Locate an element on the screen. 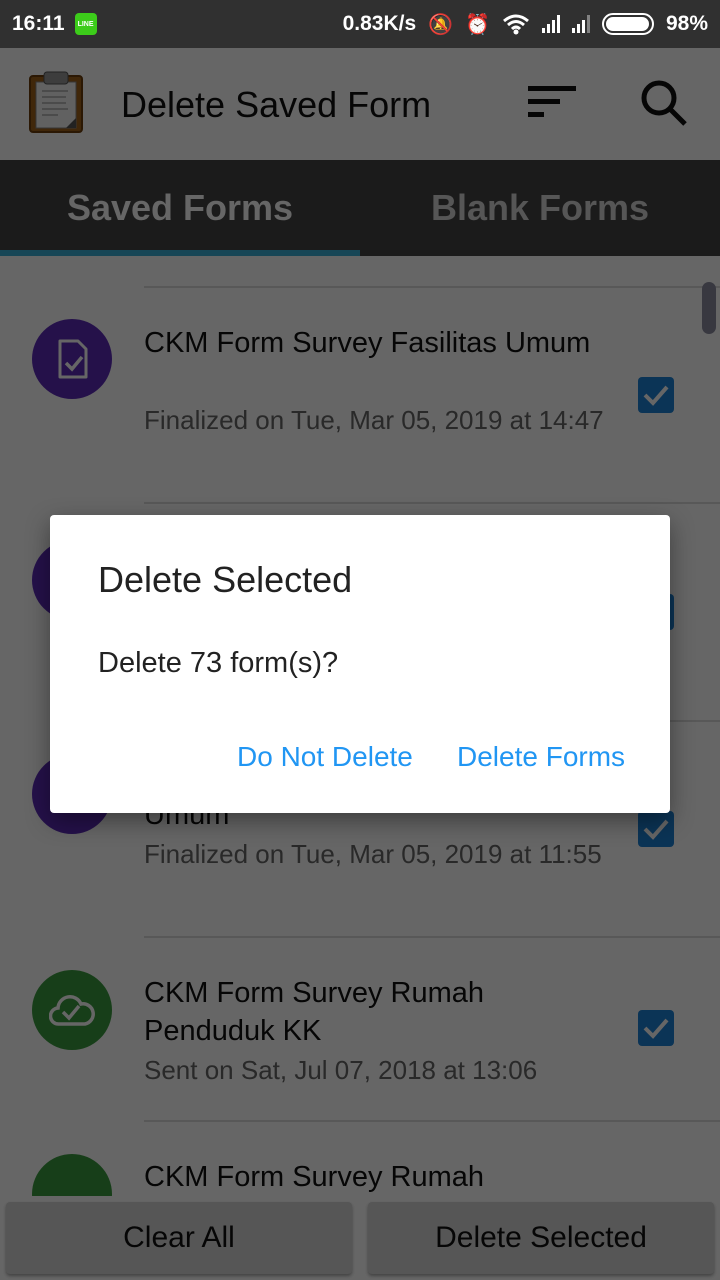 The width and height of the screenshot is (720, 1280). battery-level is located at coordinates (627, 24).